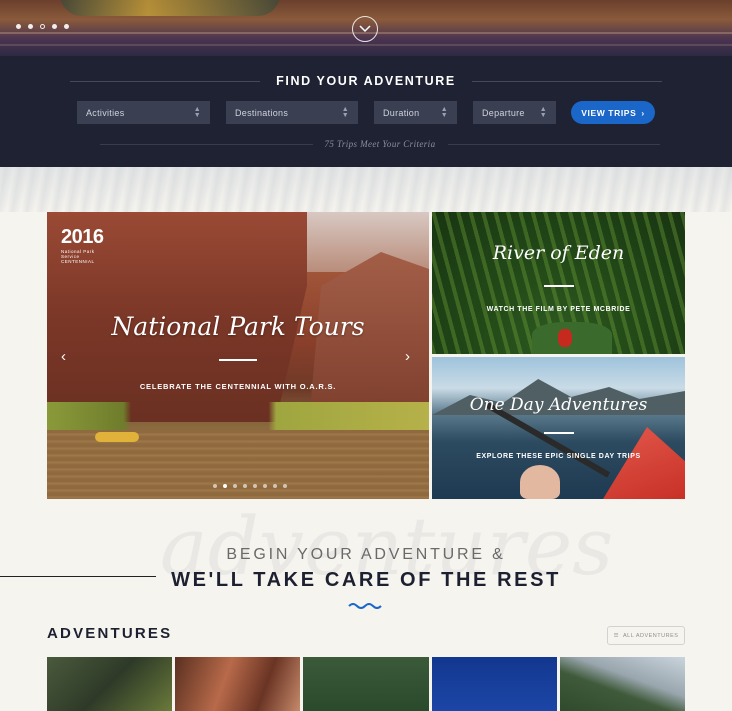  I want to click on hero-slide-dots, so click(42, 26).